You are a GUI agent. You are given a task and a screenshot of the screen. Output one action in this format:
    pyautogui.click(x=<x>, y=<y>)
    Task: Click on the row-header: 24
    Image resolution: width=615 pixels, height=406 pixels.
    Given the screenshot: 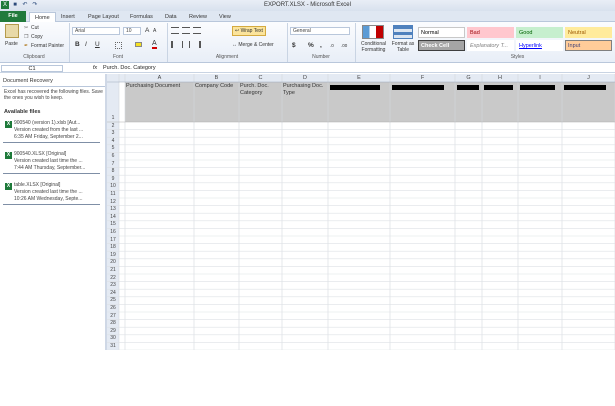 What is the action you would take?
    pyautogui.click(x=113, y=293)
    